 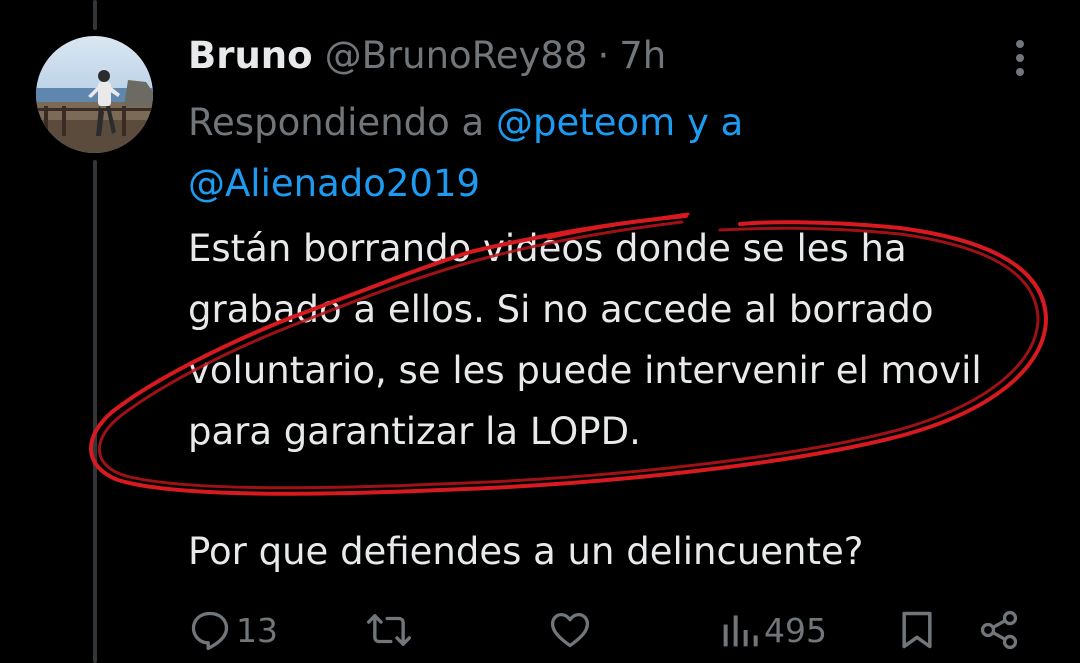 What do you see at coordinates (715, 122) in the screenshot?
I see `reply-connector: y a` at bounding box center [715, 122].